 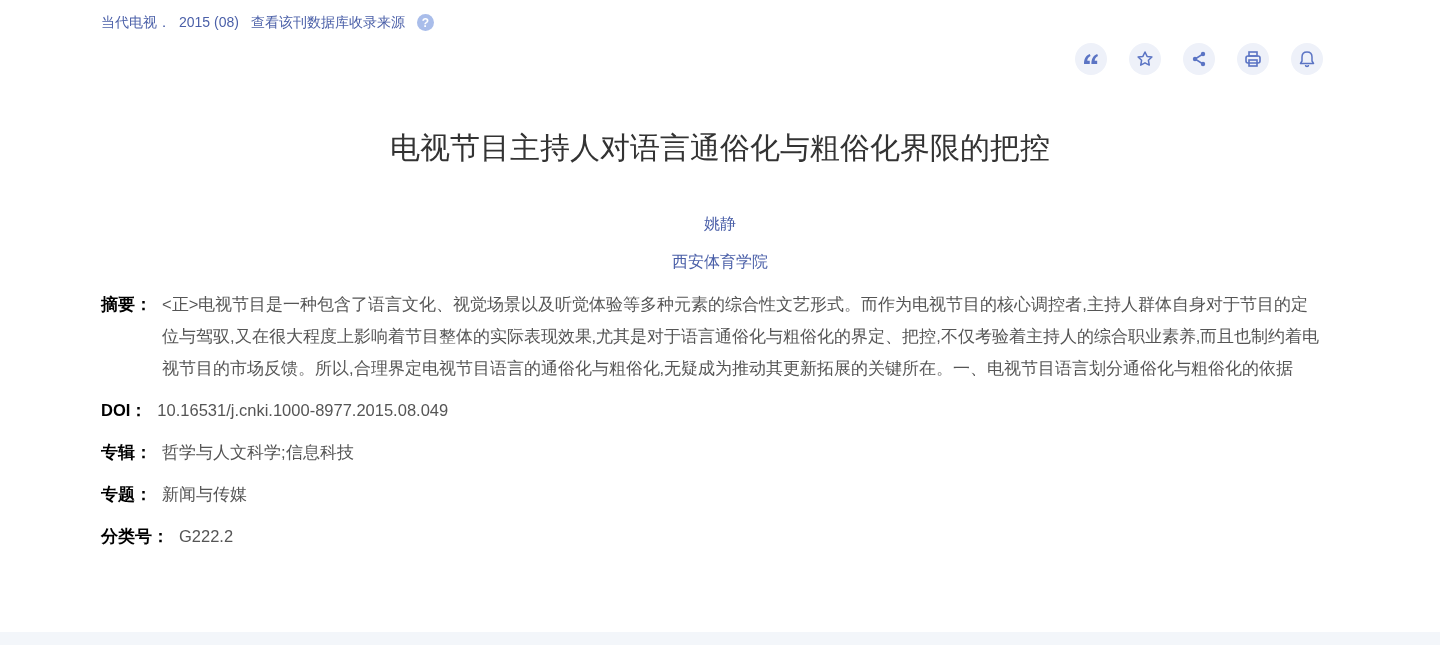 What do you see at coordinates (127, 494) in the screenshot?
I see `field-label: 专题：` at bounding box center [127, 494].